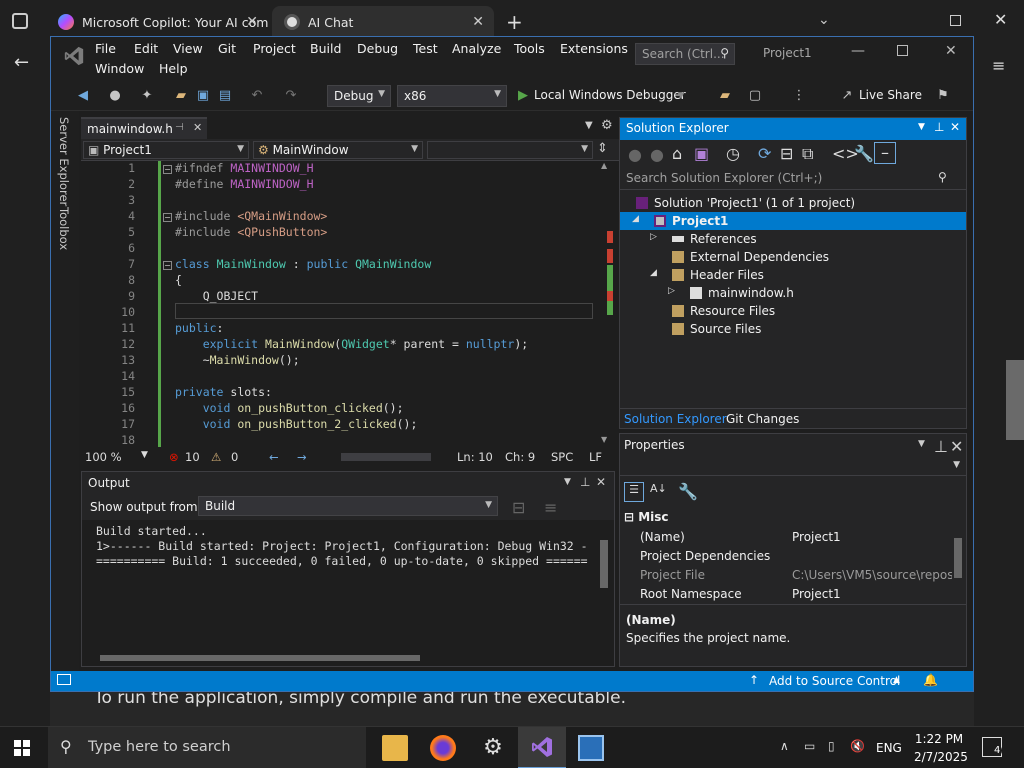 The height and width of the screenshot is (768, 1024). Describe the element at coordinates (786, 153) in the screenshot. I see `collapse-all-icon: ⊟` at that location.